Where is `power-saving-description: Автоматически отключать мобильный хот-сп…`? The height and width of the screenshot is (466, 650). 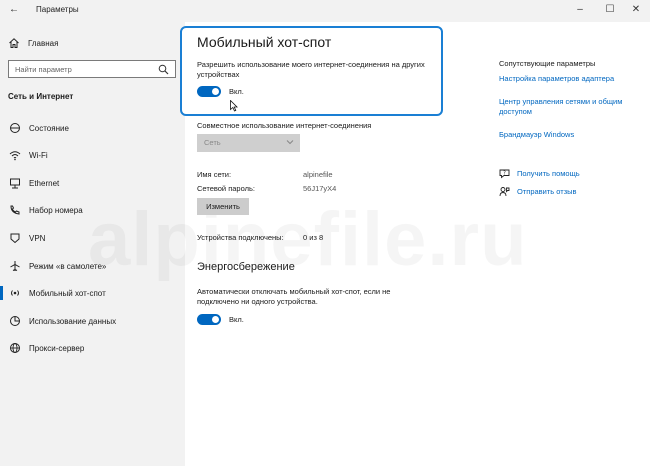
power-saving-description: Автоматически отключать мобильный хот-сп… is located at coordinates (294, 296).